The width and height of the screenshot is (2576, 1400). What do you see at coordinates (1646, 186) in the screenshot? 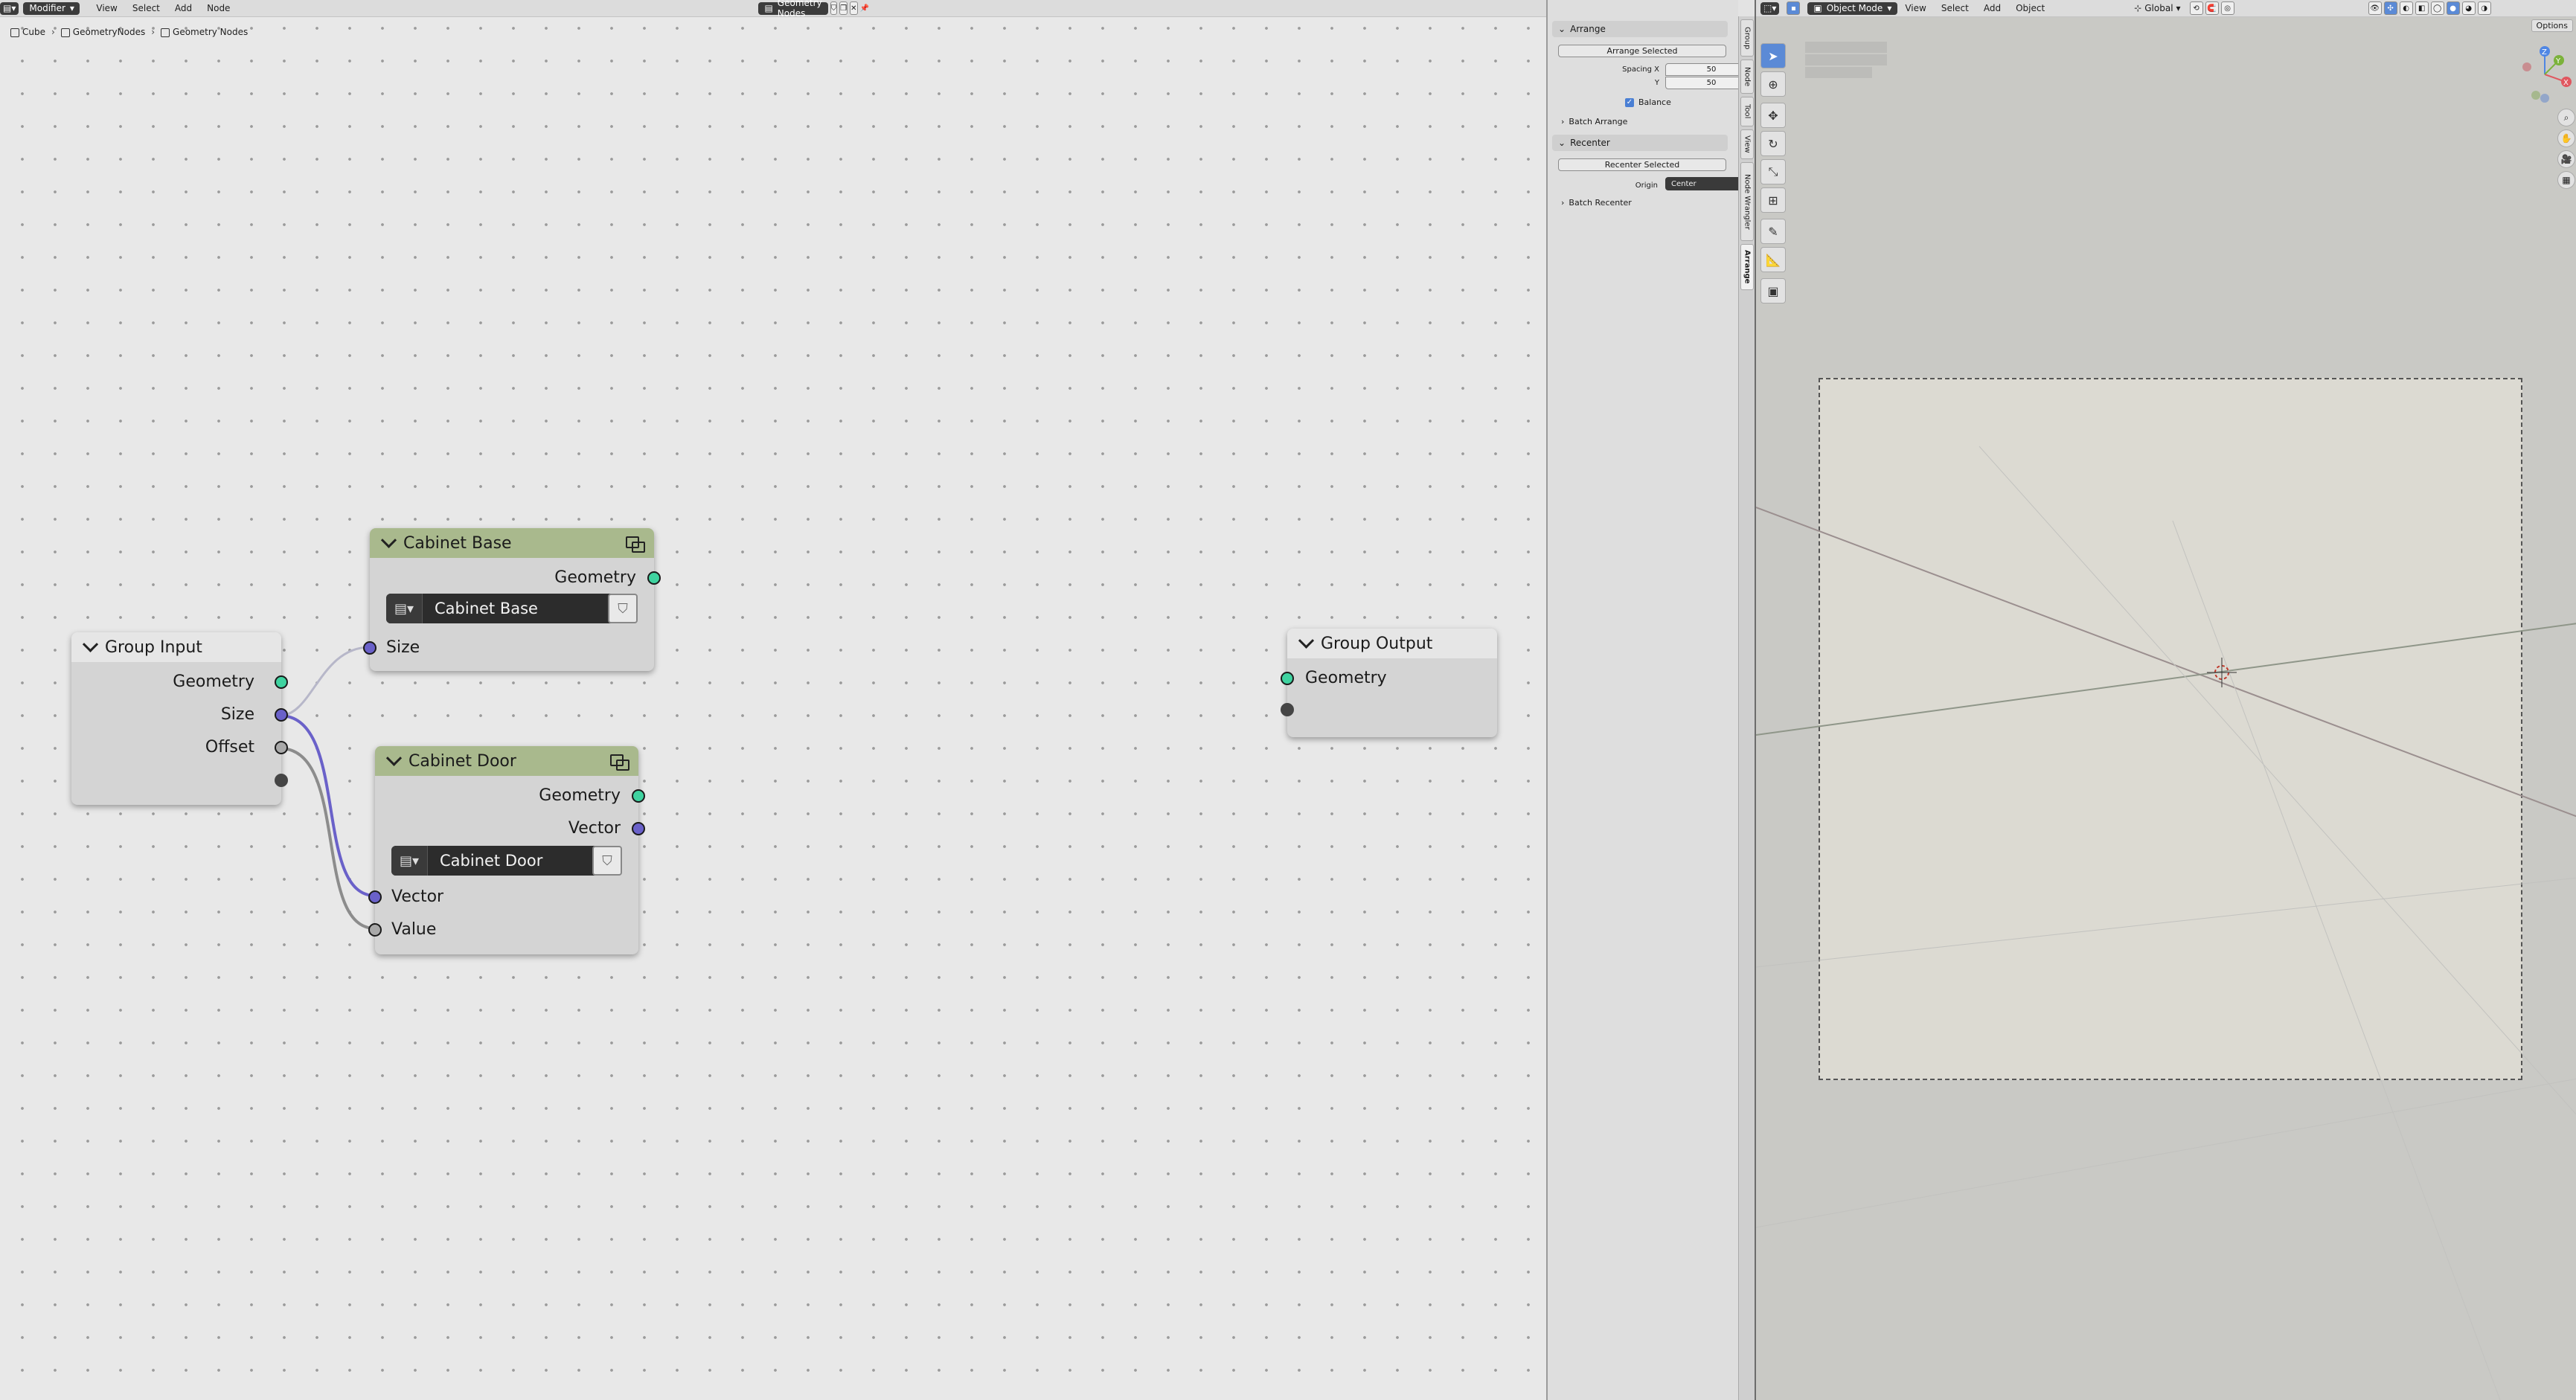
I see `origin-label: Origin` at bounding box center [1646, 186].